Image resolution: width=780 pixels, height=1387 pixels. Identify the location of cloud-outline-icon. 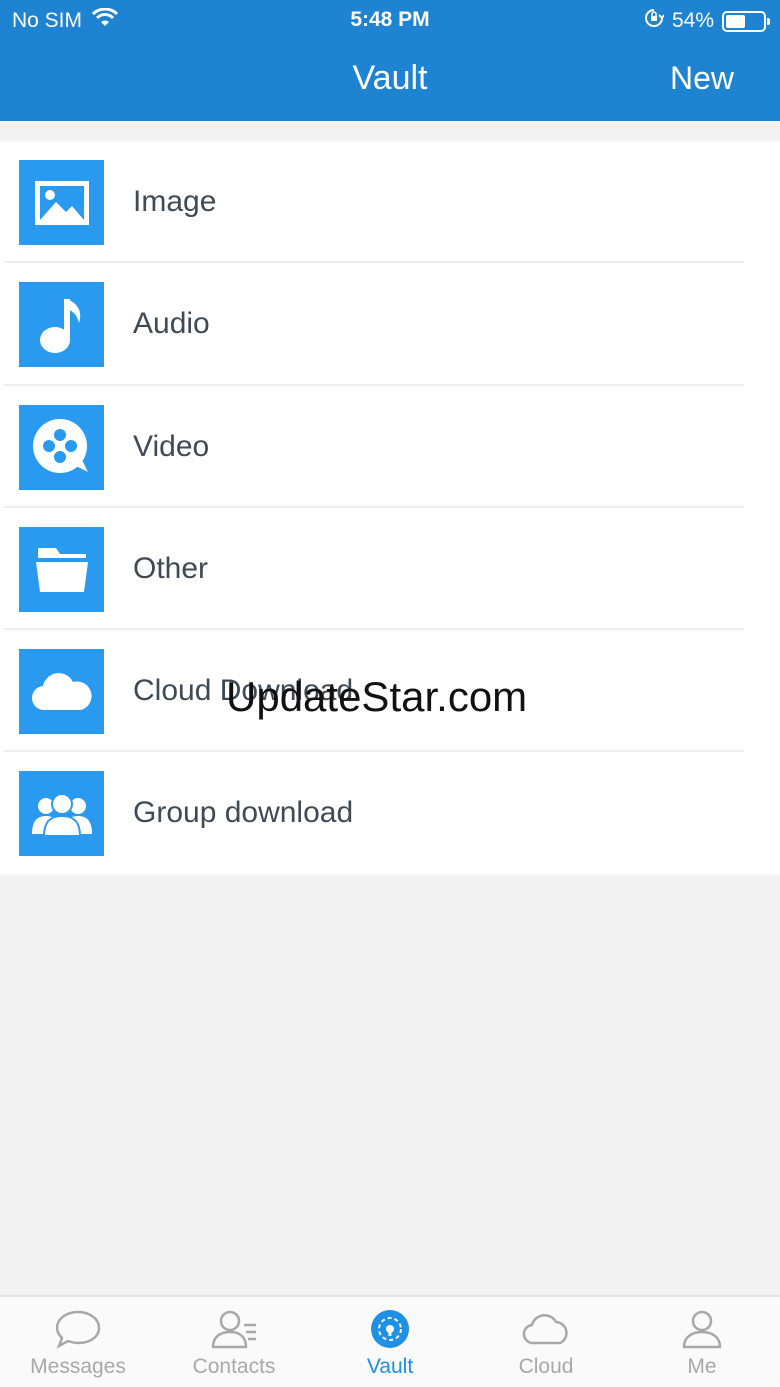
(546, 1329).